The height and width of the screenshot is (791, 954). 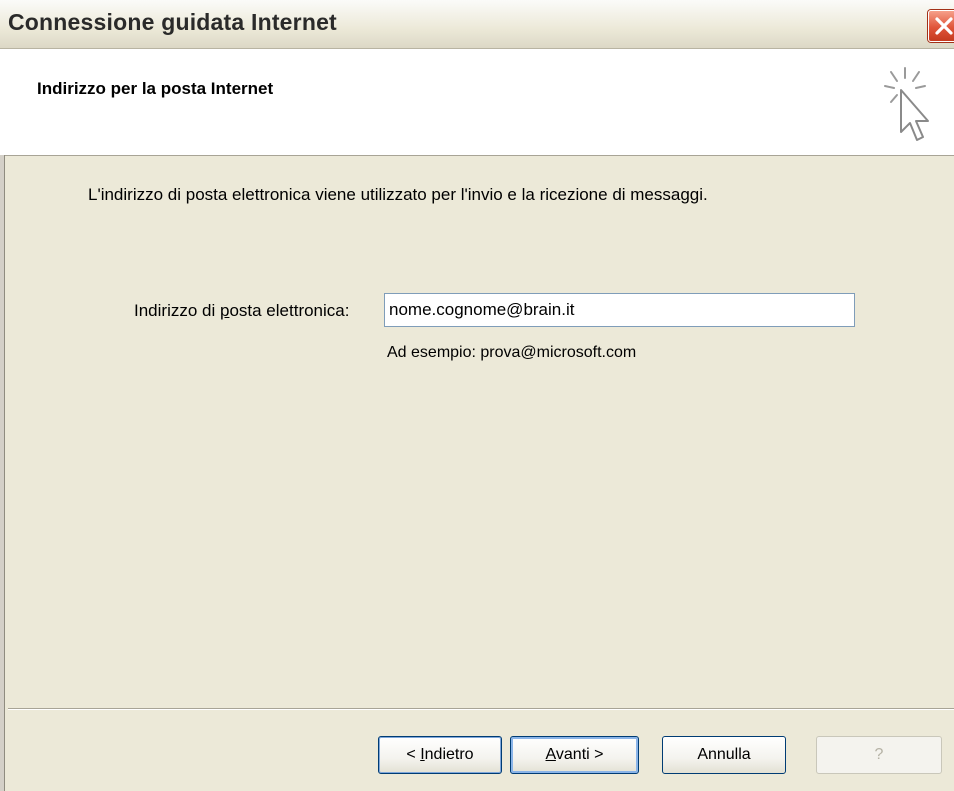 What do you see at coordinates (155, 88) in the screenshot?
I see `page-title: Indirizzo per la posta Internet` at bounding box center [155, 88].